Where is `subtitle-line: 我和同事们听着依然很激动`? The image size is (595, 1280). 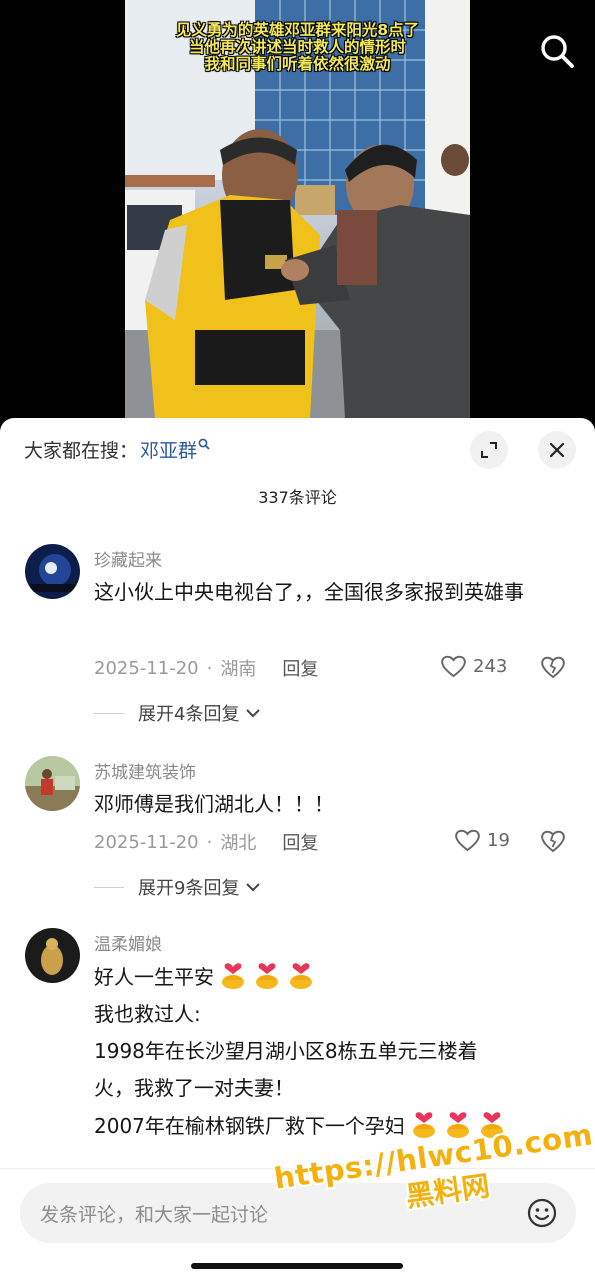
subtitle-line: 我和同事们听着依然很激动 is located at coordinates (297, 64).